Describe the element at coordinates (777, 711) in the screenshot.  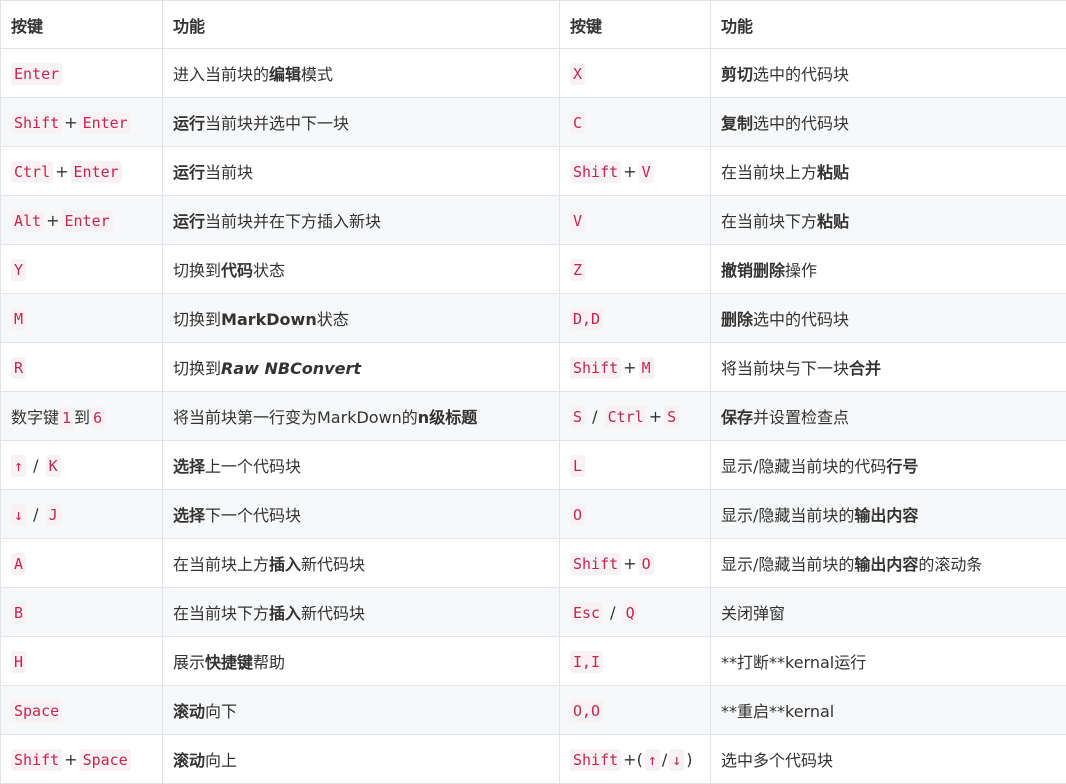
I see `plain-text: **重启**kernal` at that location.